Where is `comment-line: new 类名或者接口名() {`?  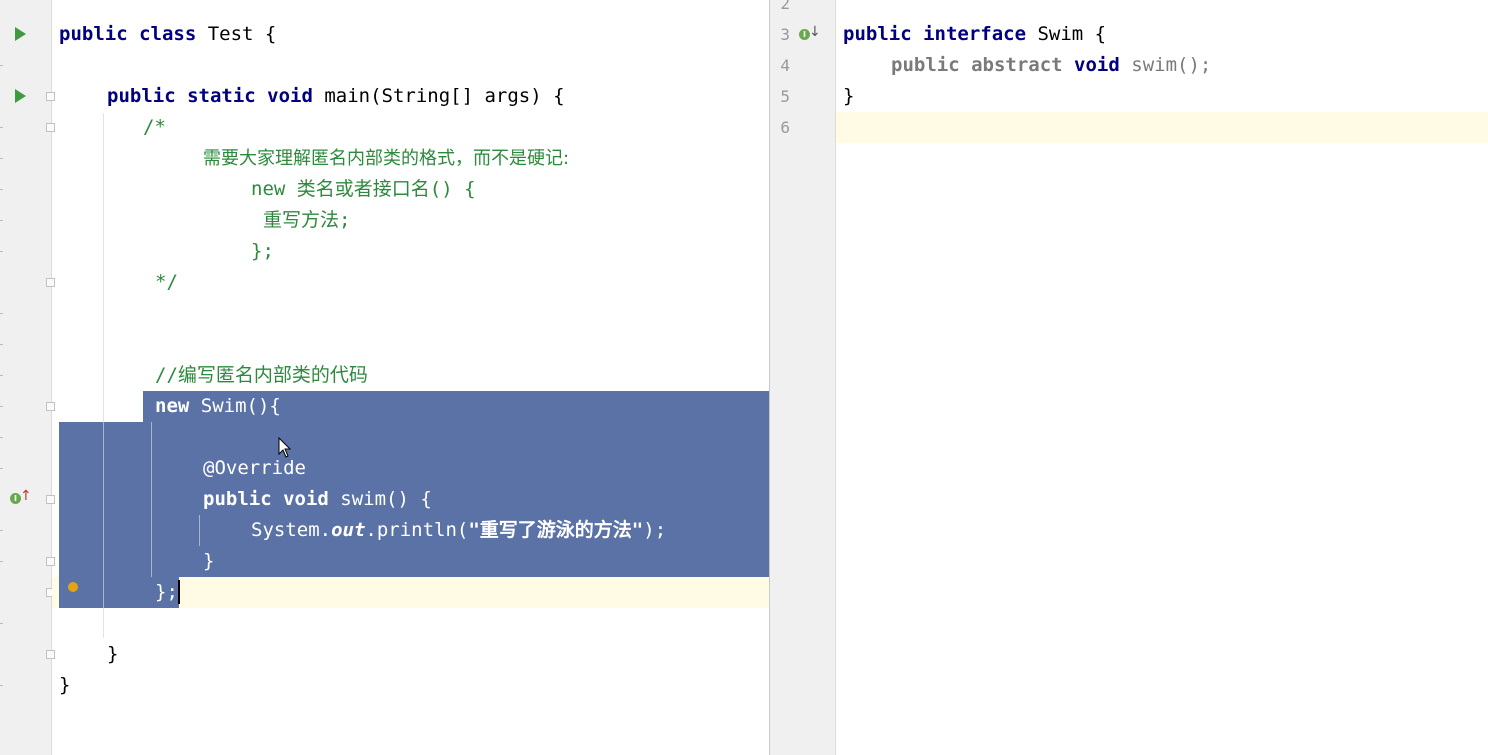 comment-line: new 类名或者接口名() { is located at coordinates (510, 189).